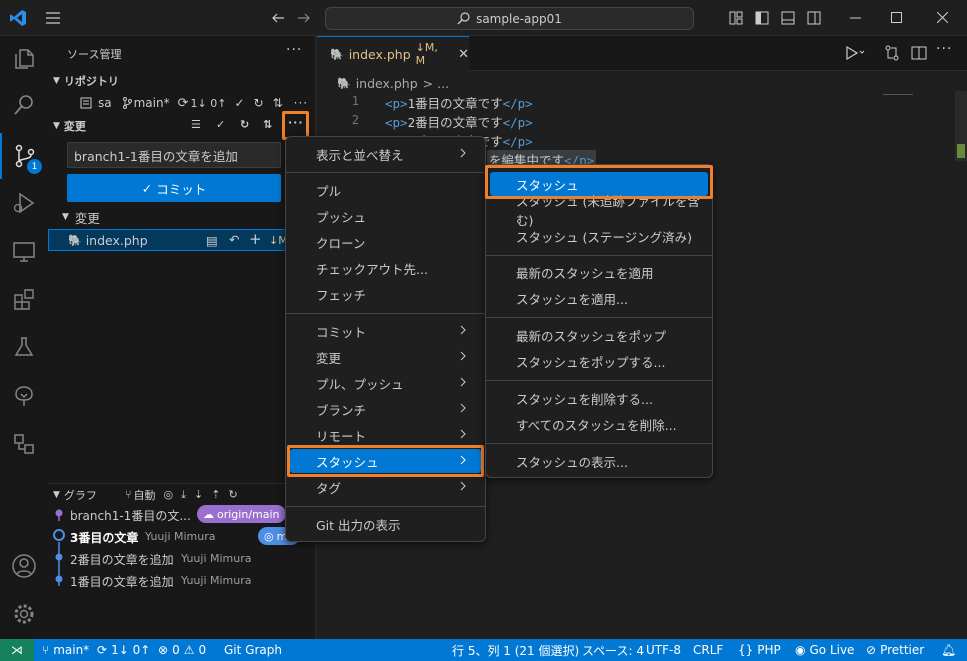  I want to click on submenu-item-apply-latest: 最新のスタッシュを適用, so click(599, 272).